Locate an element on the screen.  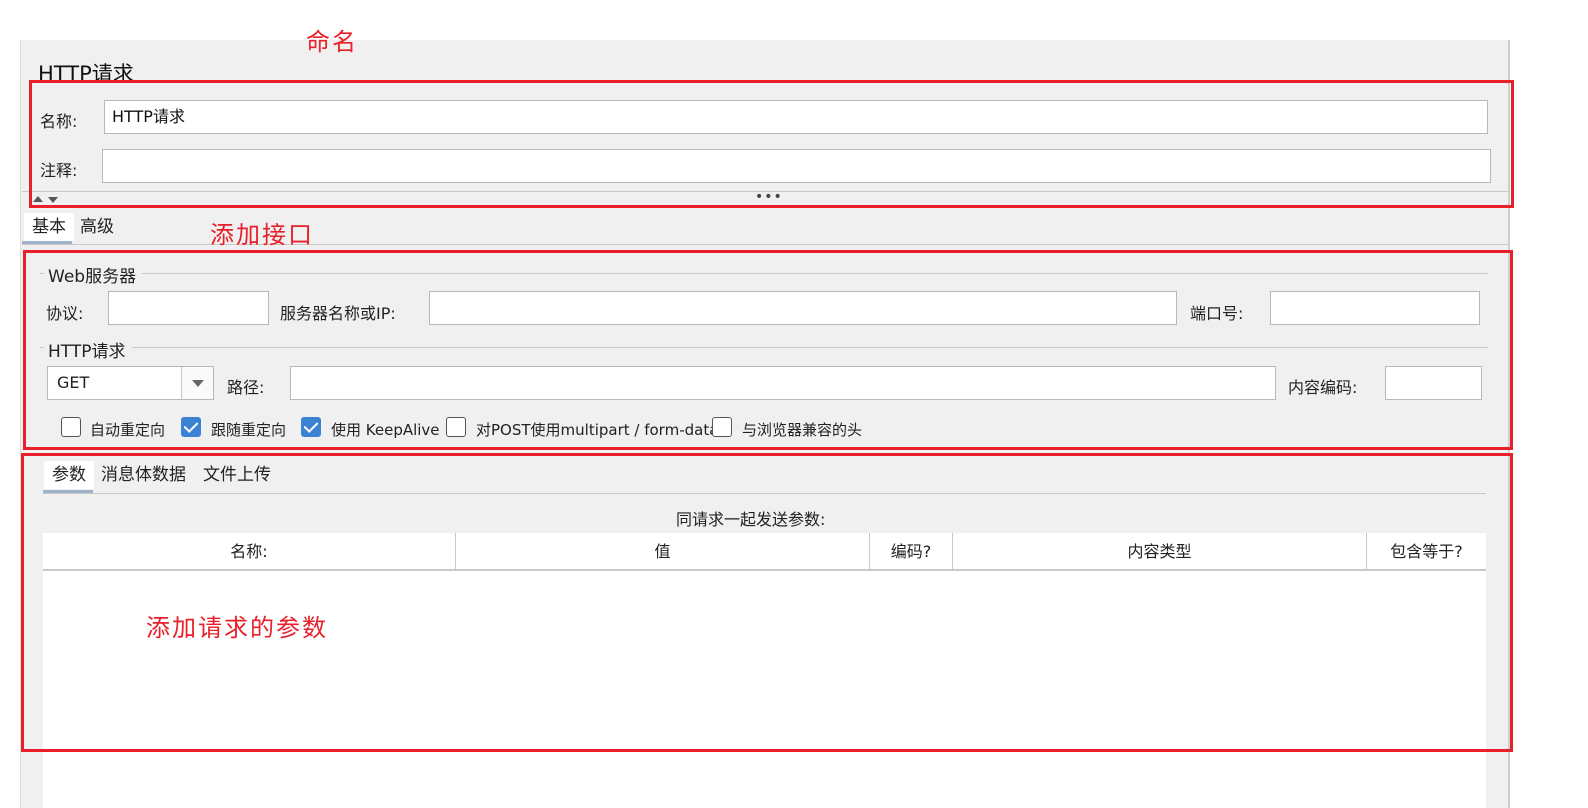
annotation-naming: 命名 is located at coordinates (332, 42).